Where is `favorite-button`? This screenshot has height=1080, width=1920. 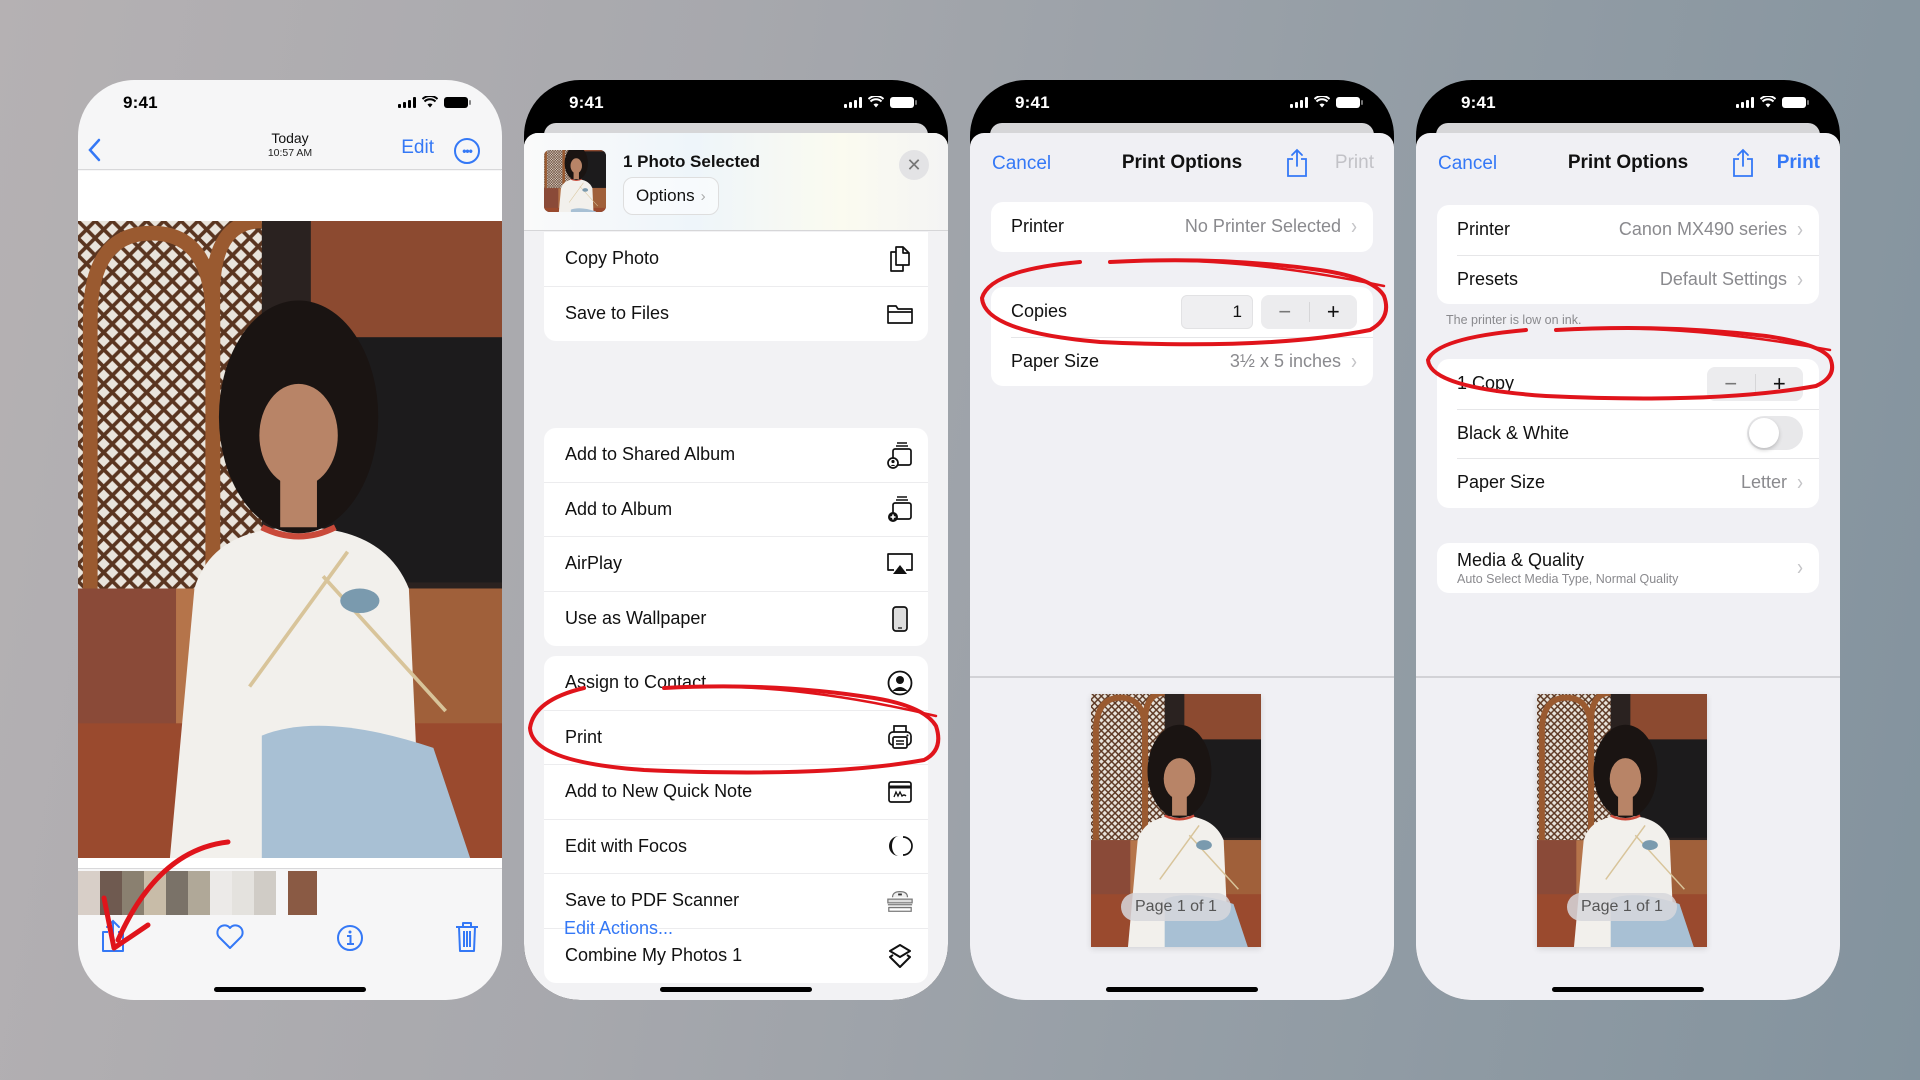 favorite-button is located at coordinates (230, 936).